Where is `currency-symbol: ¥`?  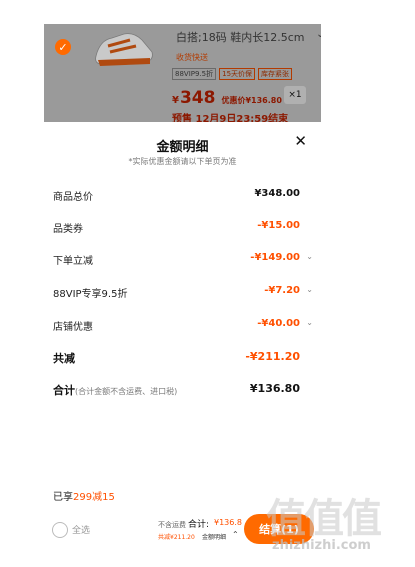 currency-symbol: ¥ is located at coordinates (175, 100).